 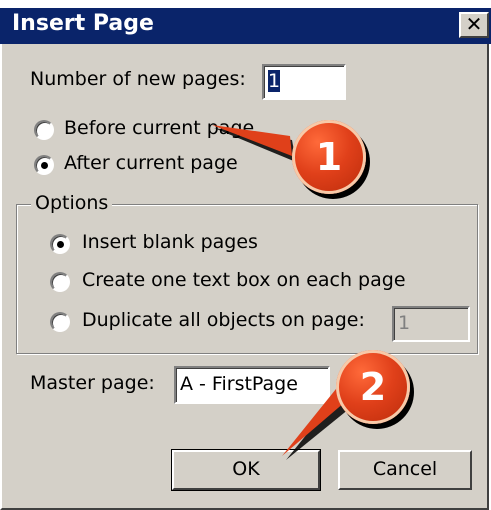 I want to click on callout-badge-1: 1, so click(x=329, y=157).